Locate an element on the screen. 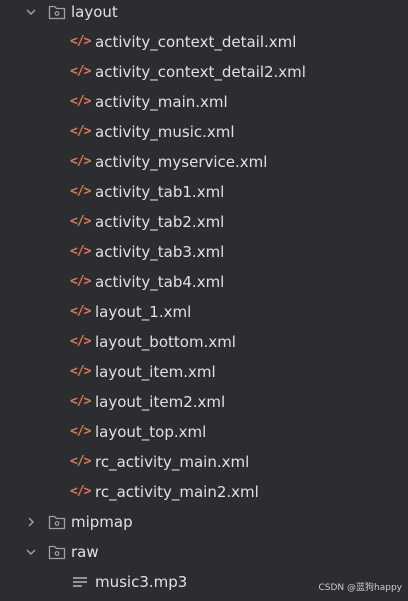 This screenshot has height=601, width=408. tree-file-item: </> layout_bottom.xml is located at coordinates (204, 342).